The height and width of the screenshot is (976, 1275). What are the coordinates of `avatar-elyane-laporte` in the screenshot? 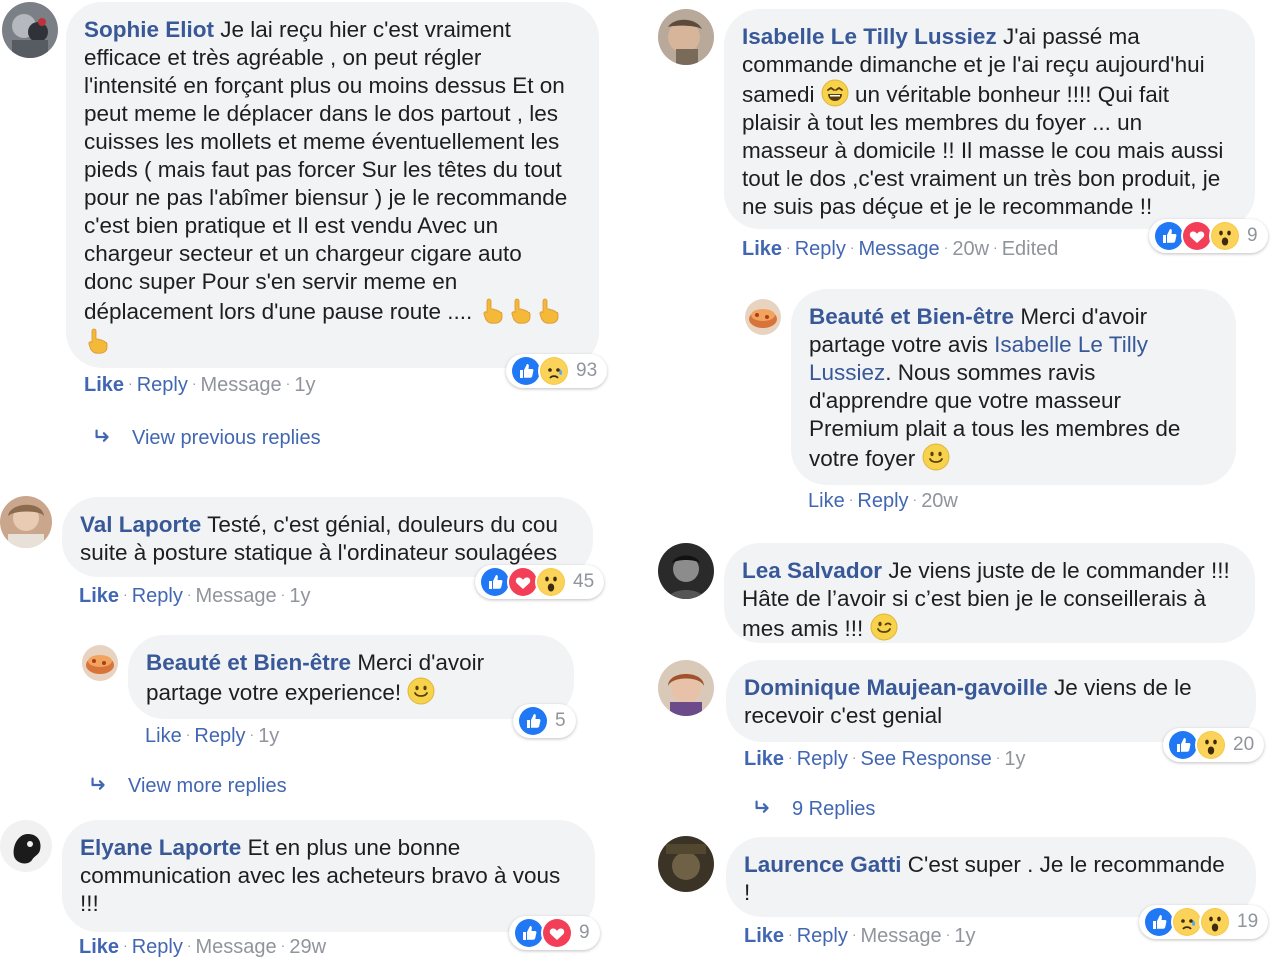 It's located at (26, 846).